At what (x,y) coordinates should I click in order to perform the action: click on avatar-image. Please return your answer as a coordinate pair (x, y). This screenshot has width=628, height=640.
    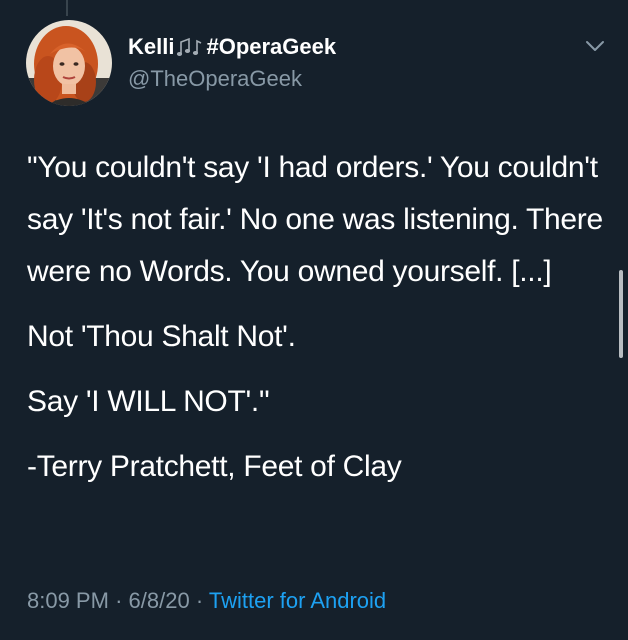
    Looking at the image, I should click on (69, 63).